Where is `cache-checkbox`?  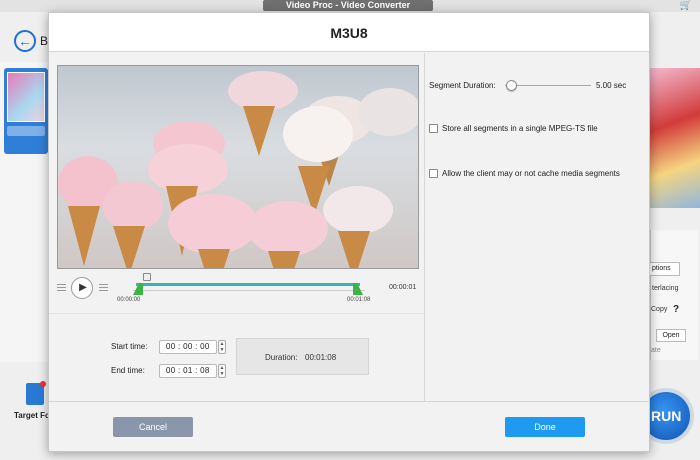
cache-checkbox is located at coordinates (433, 173).